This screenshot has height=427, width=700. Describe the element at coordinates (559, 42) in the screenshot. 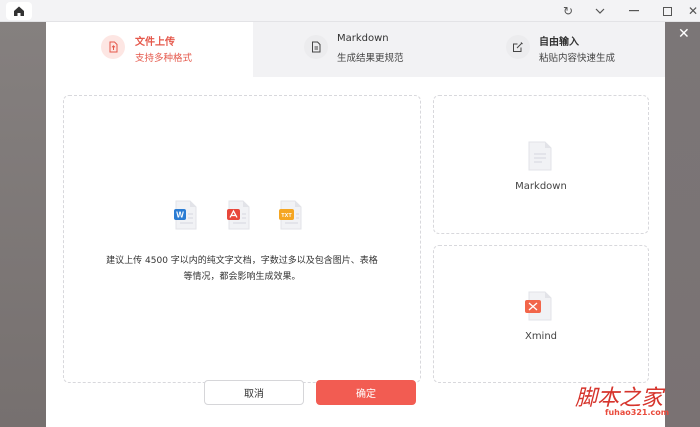

I see `tab-title: 自由输入` at that location.